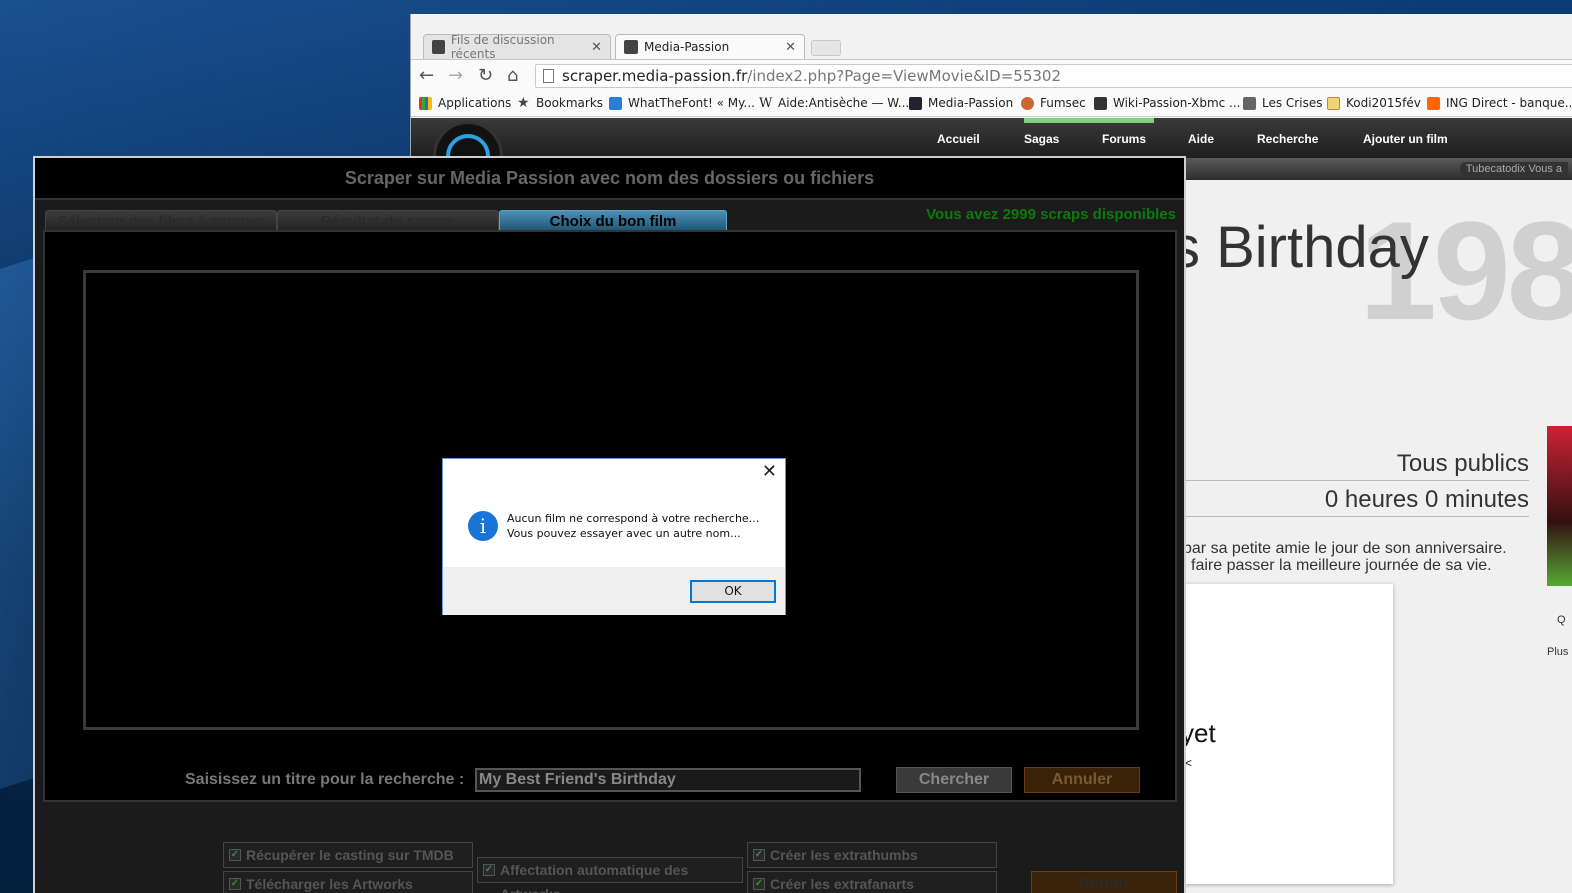 The width and height of the screenshot is (1572, 893). I want to click on forum-favicon-icon, so click(438, 47).